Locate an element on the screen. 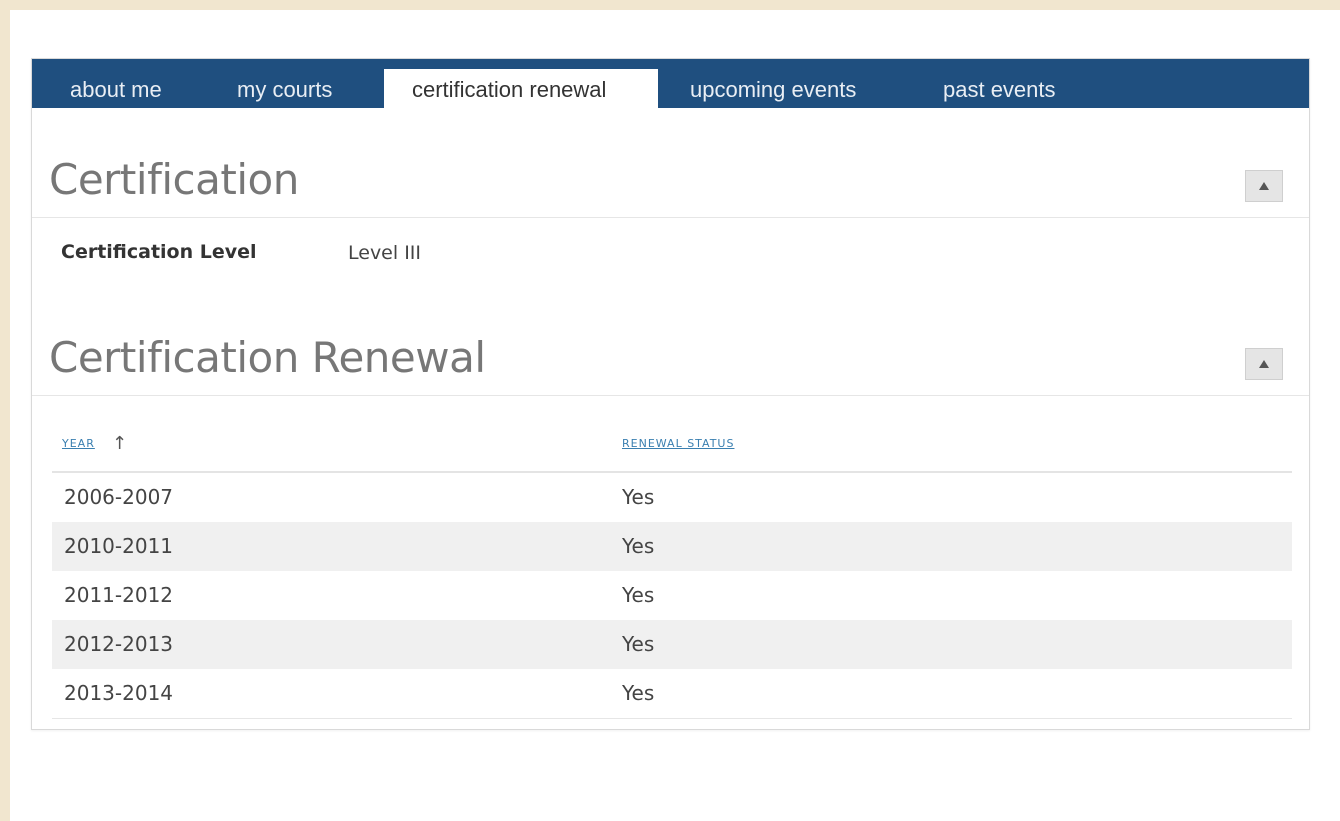  certification-level-value: Level III is located at coordinates (385, 253).